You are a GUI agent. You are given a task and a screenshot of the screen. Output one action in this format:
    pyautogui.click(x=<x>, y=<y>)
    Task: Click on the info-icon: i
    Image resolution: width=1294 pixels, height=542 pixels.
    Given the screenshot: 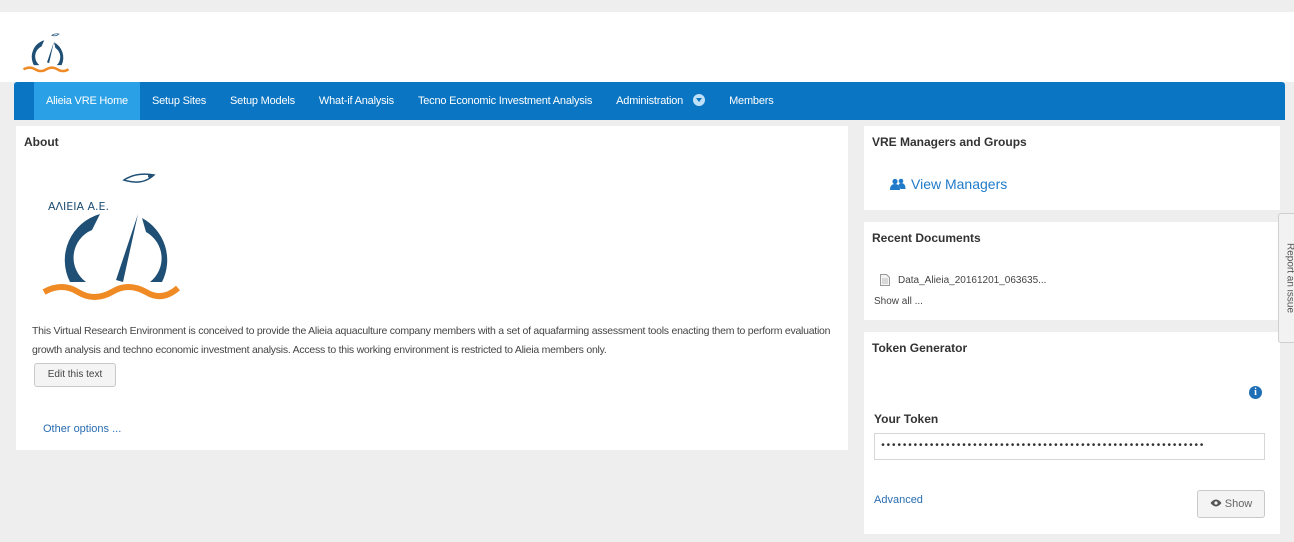 What is the action you would take?
    pyautogui.click(x=1255, y=392)
    